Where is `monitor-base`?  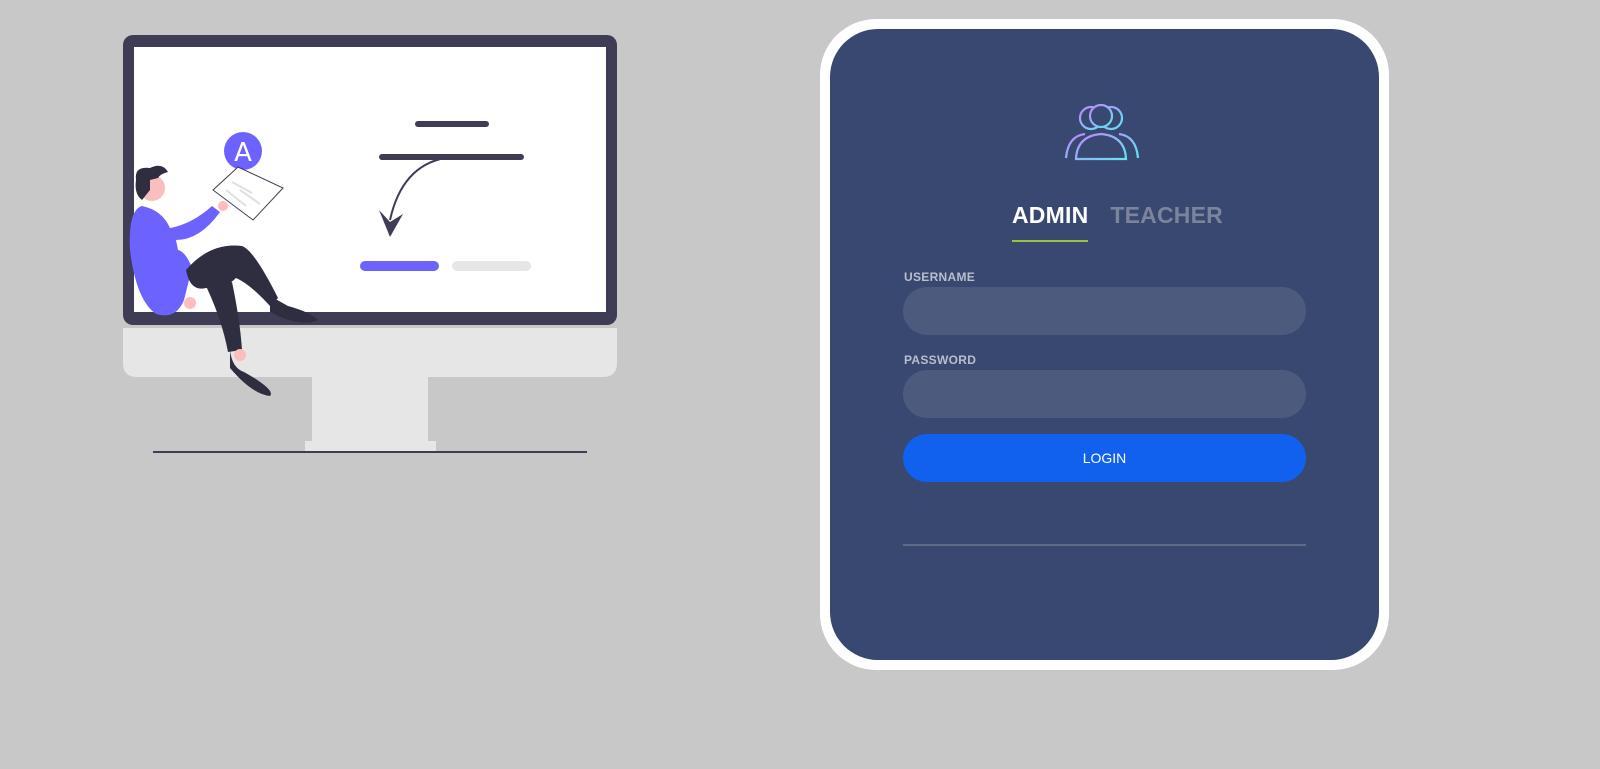
monitor-base is located at coordinates (370, 446).